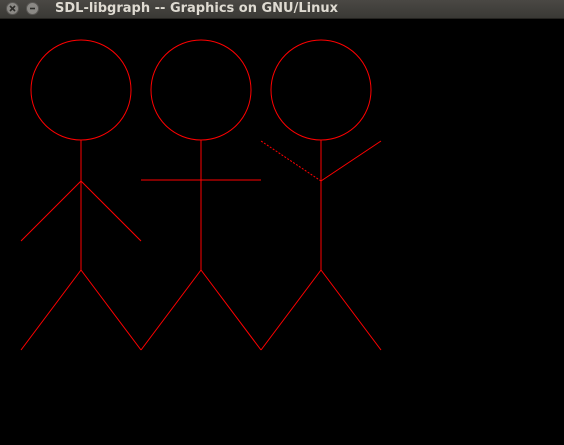 The height and width of the screenshot is (445, 564). I want to click on close-icon, so click(12, 8).